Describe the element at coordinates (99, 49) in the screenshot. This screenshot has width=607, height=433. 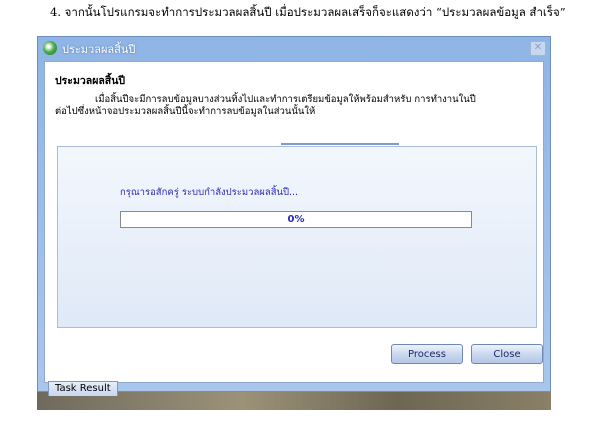
I see `window-title: ประมวลผลสิ้นปี` at that location.